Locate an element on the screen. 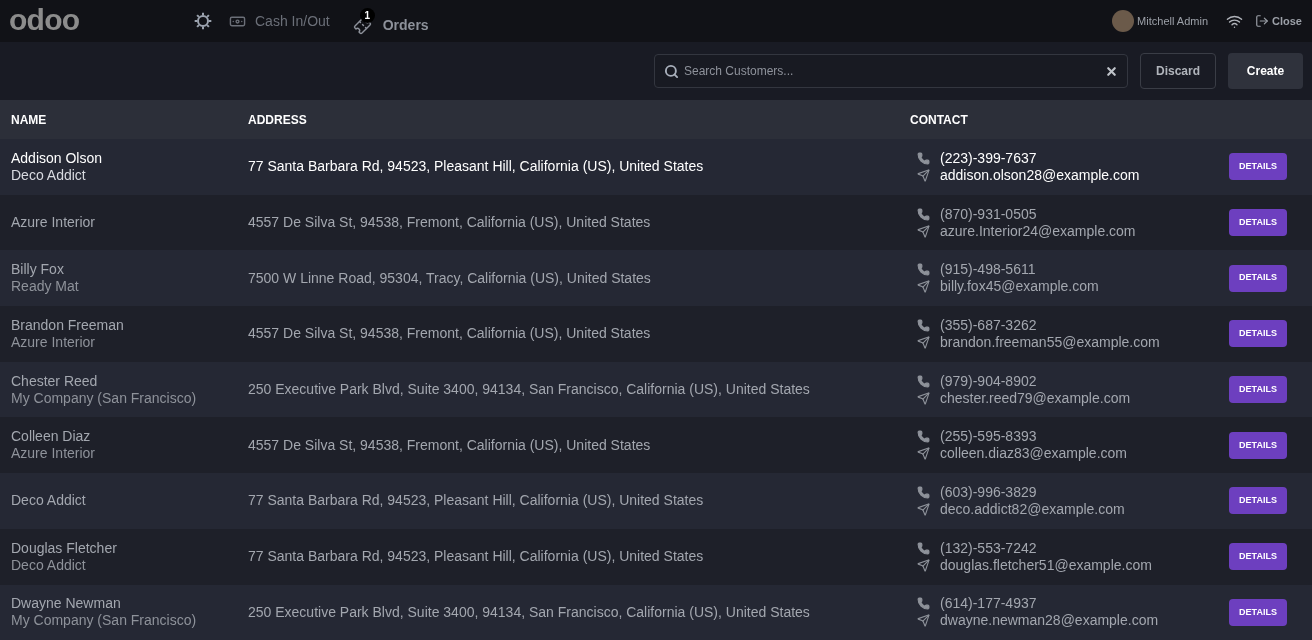  customer-name: Azure Interior is located at coordinates (54, 223).